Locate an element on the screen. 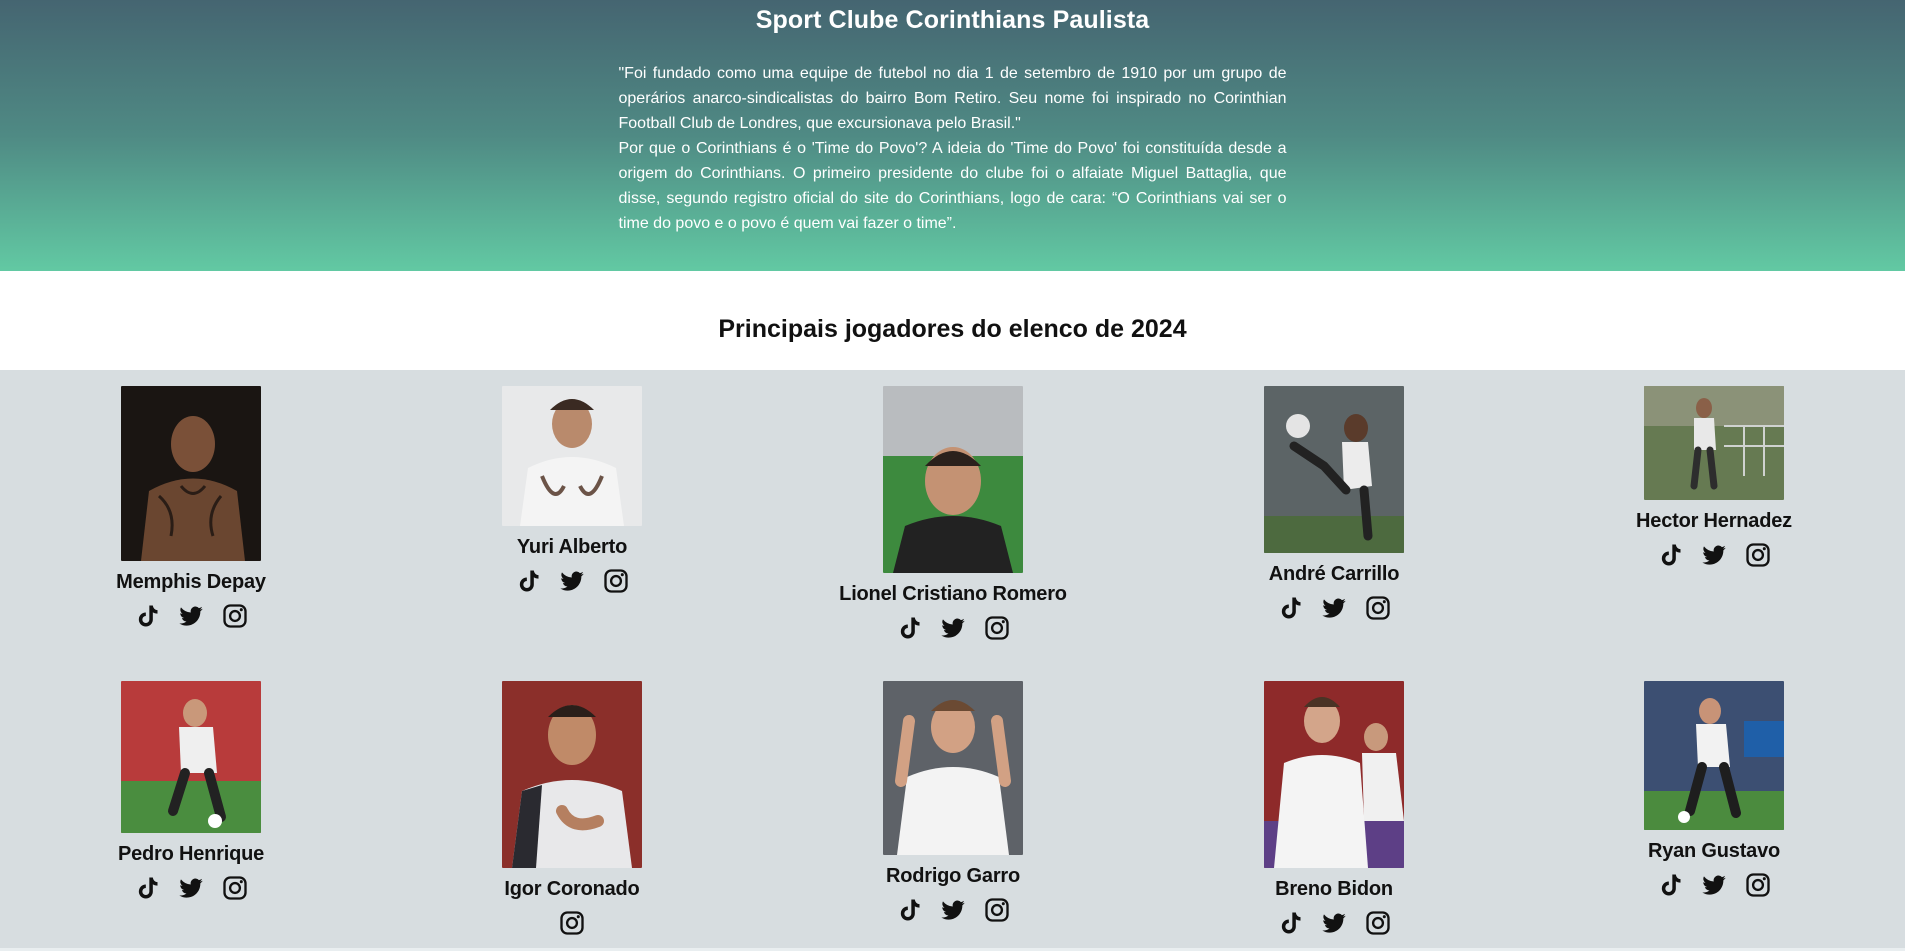 The width and height of the screenshot is (1905, 951). player-name: André Carrillo is located at coordinates (1334, 574).